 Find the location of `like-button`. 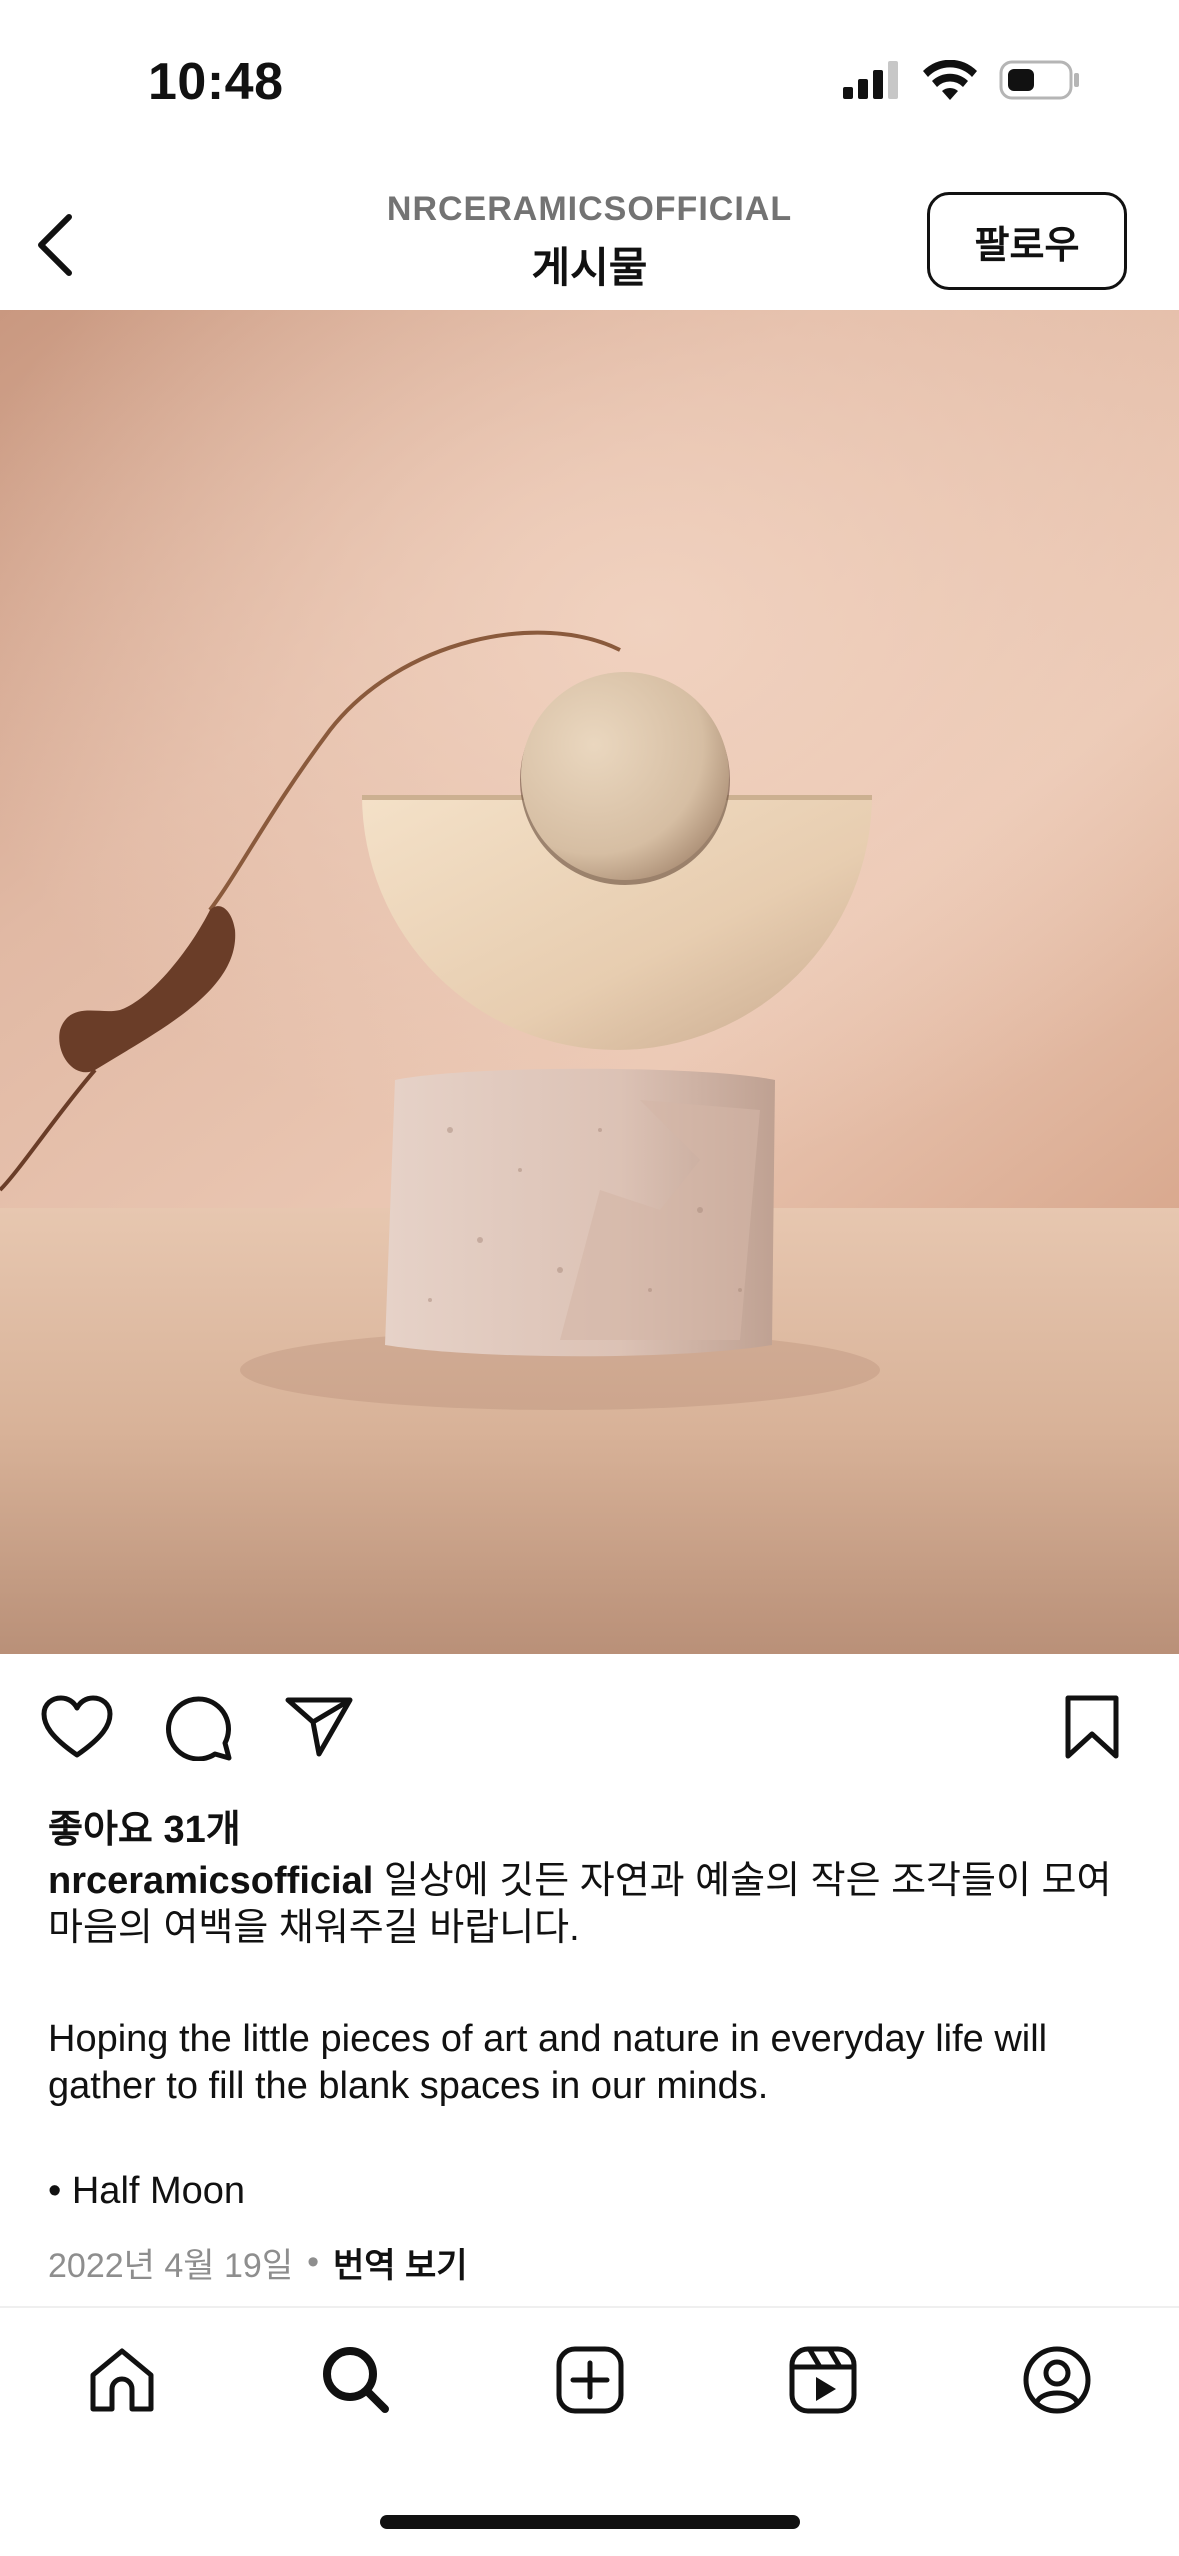

like-button is located at coordinates (77, 1727).